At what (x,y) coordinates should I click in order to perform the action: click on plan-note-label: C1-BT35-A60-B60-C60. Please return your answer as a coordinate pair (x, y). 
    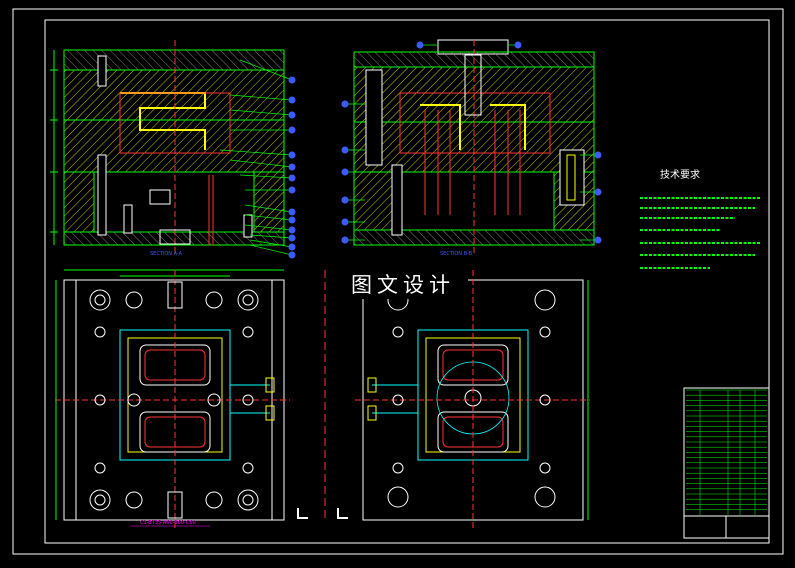
    Looking at the image, I should click on (168, 523).